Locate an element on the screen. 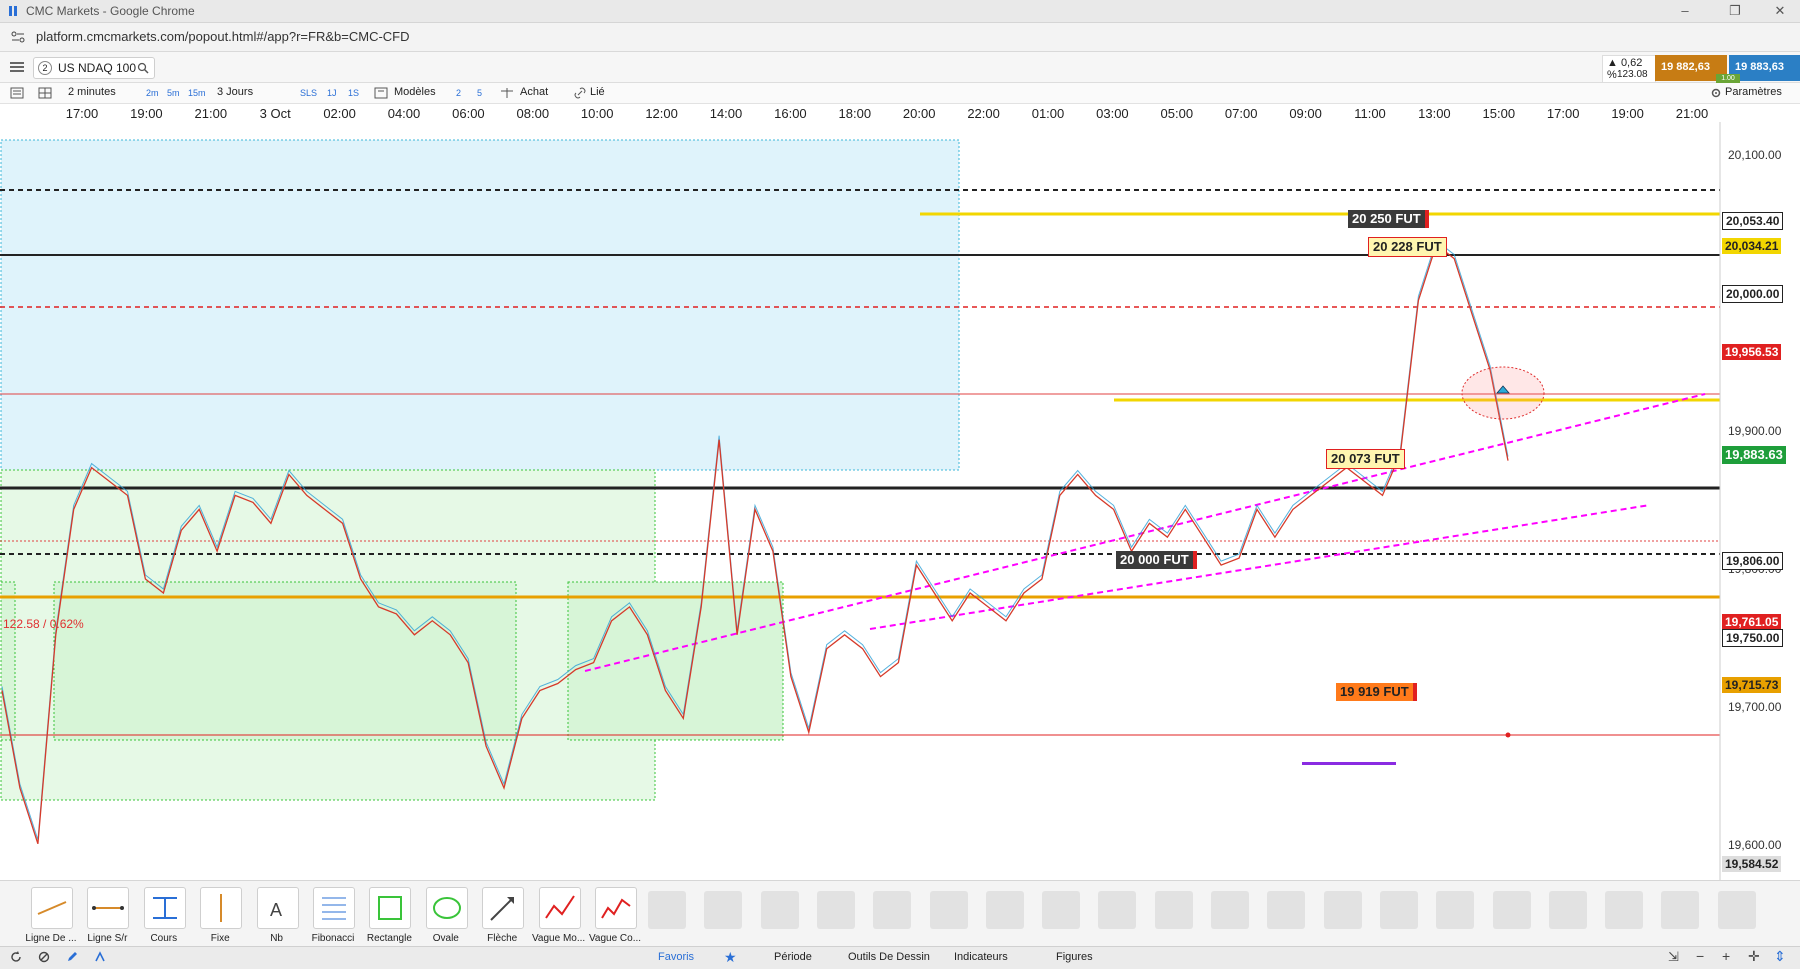  scroll-indicator is located at coordinates (1349, 763).